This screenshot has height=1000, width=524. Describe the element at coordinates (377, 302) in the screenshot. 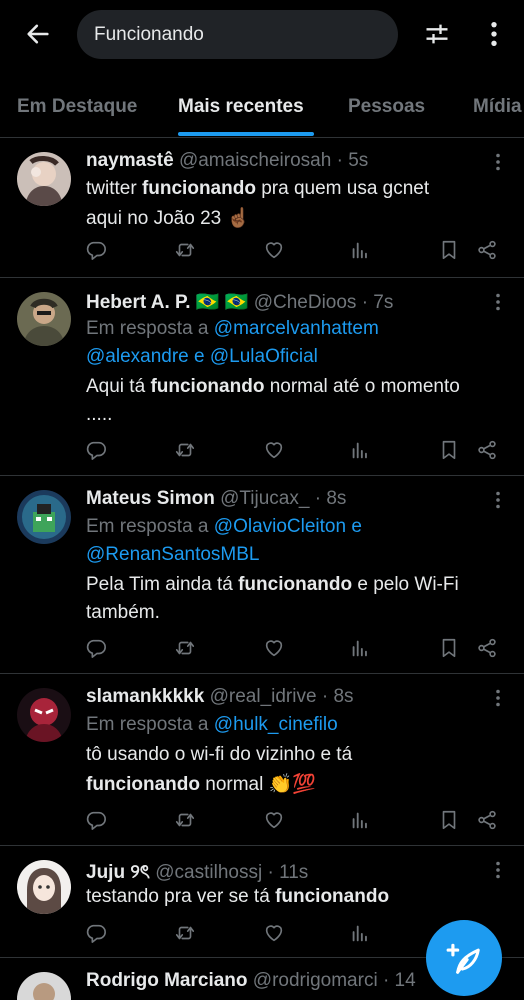

I see `tweet-time: · 7s` at that location.